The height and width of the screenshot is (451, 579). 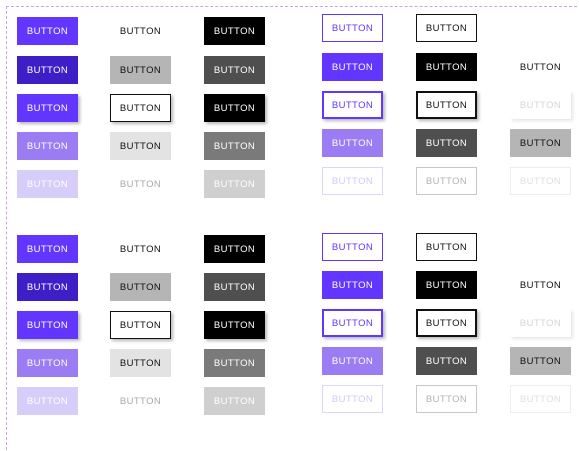 What do you see at coordinates (140, 325) in the screenshot?
I see `btn-g2-c2-r3: BUTTON` at bounding box center [140, 325].